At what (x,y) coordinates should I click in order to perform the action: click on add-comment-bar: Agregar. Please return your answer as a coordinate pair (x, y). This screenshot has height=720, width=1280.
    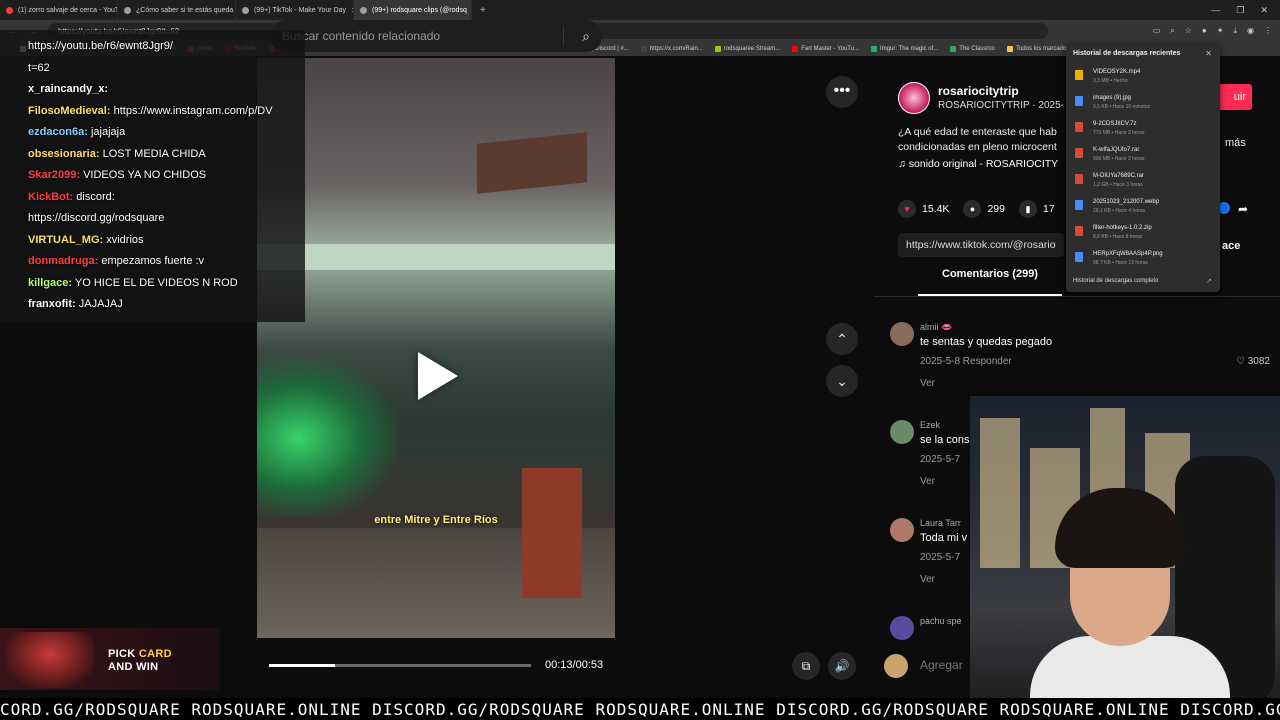
    Looking at the image, I should click on (929, 666).